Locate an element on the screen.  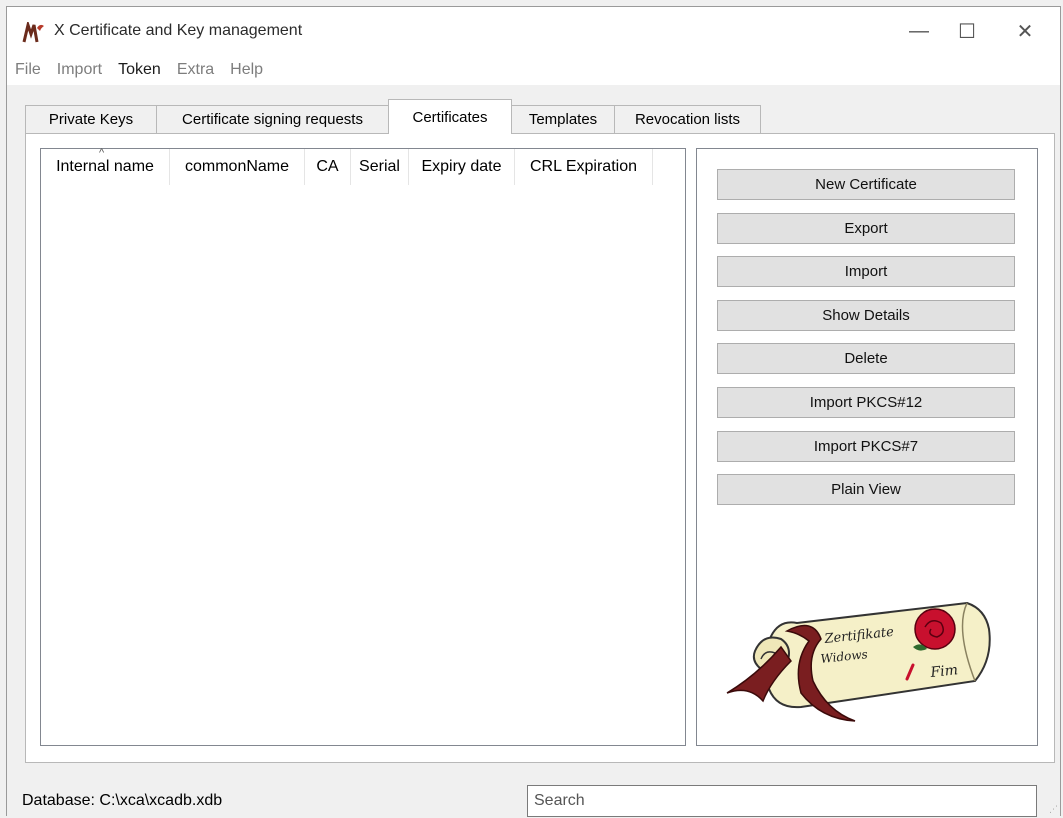
minimize-button: — is located at coordinates (919, 31).